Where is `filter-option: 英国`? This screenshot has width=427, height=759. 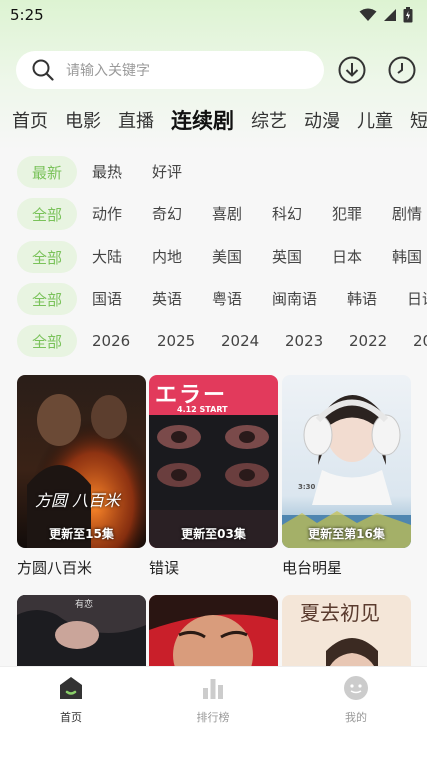 filter-option: 英国 is located at coordinates (287, 257).